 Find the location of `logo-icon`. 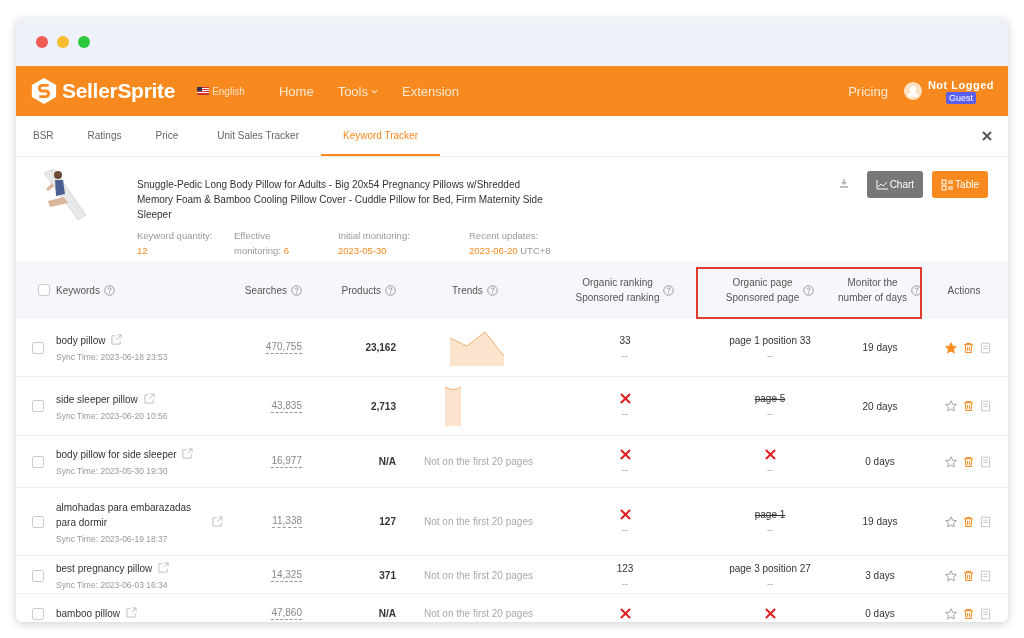

logo-icon is located at coordinates (44, 91).